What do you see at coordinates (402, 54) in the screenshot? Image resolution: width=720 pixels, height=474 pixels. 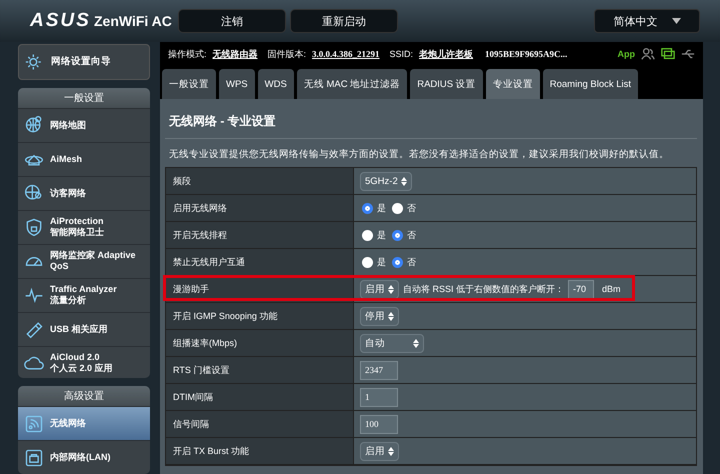 I see `info-label: SSID:` at bounding box center [402, 54].